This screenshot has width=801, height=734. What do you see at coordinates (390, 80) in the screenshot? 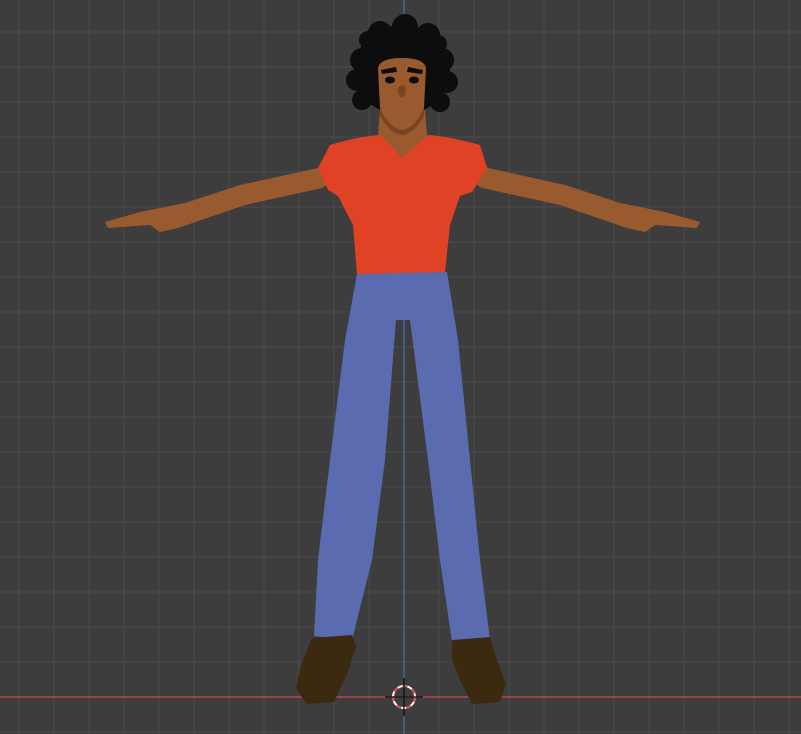
I see `left-eye` at bounding box center [390, 80].